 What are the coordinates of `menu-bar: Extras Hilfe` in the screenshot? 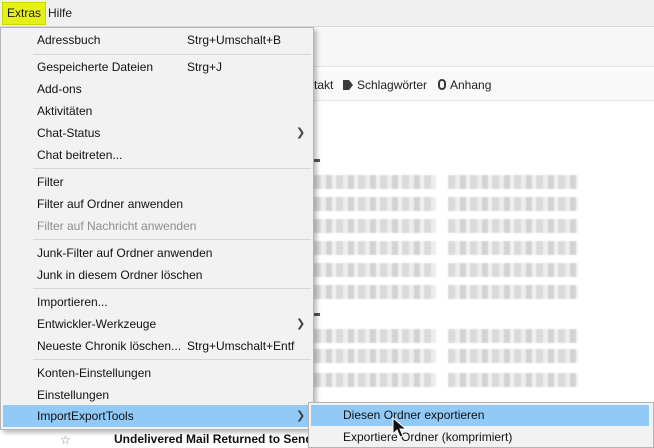 It's located at (327, 13).